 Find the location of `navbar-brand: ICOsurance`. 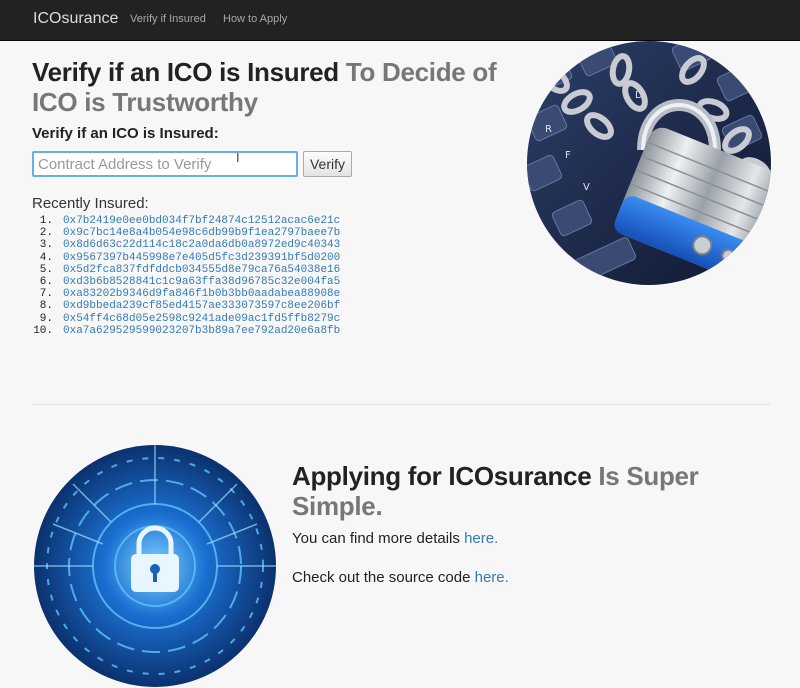

navbar-brand: ICOsurance is located at coordinates (75, 19).